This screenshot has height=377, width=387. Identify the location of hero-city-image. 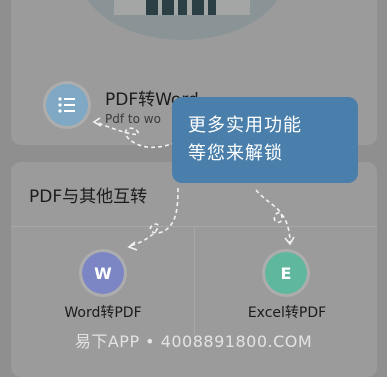
(182, 7).